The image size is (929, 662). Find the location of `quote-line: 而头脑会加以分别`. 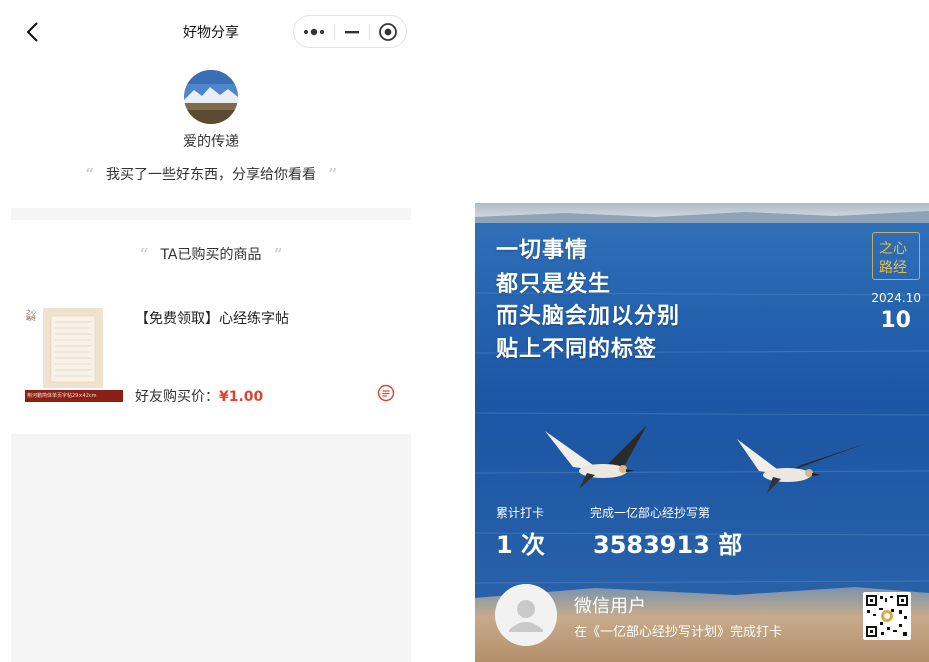

quote-line: 而头脑会加以分别 is located at coordinates (588, 316).